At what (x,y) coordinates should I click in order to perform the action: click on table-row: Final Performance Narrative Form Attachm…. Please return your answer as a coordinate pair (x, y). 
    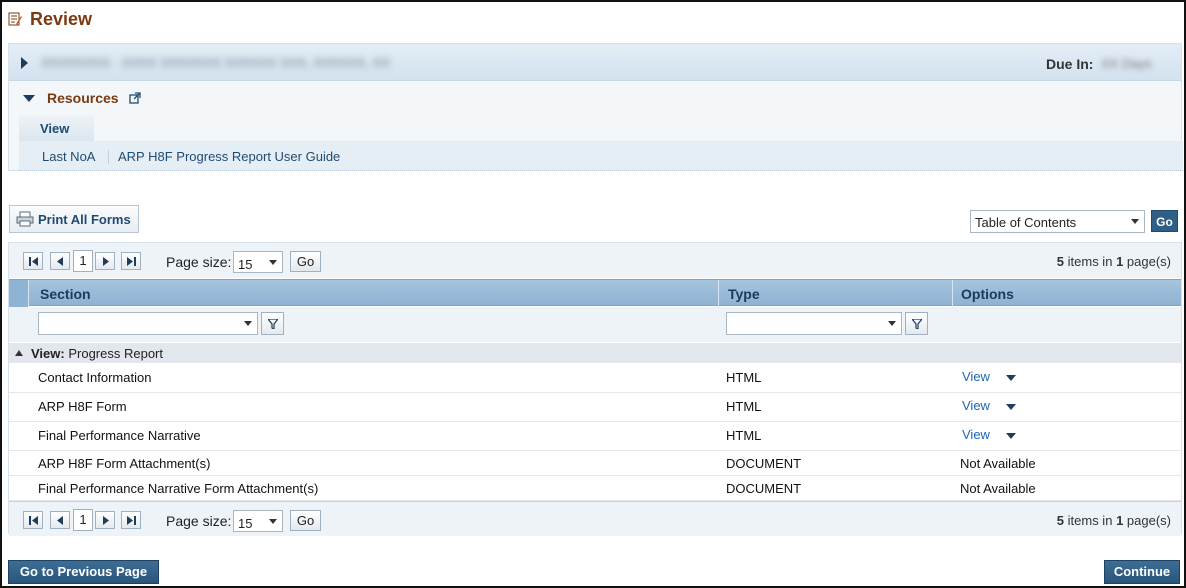
    Looking at the image, I should click on (595, 488).